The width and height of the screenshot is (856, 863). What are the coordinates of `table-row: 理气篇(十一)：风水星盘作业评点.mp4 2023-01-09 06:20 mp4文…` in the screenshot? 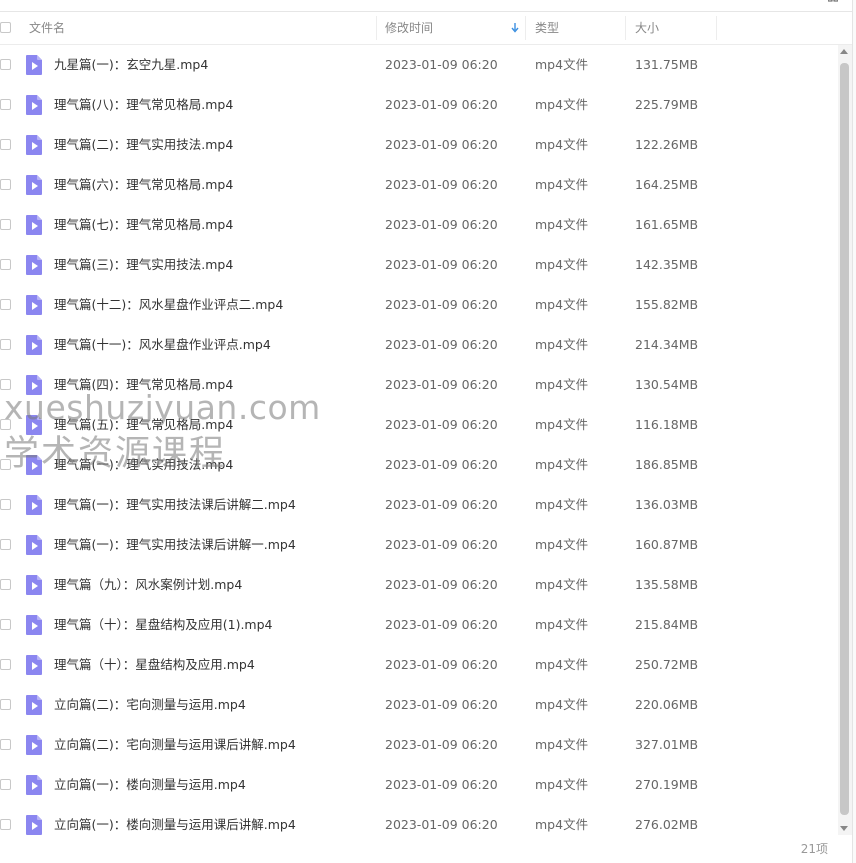 It's located at (419, 345).